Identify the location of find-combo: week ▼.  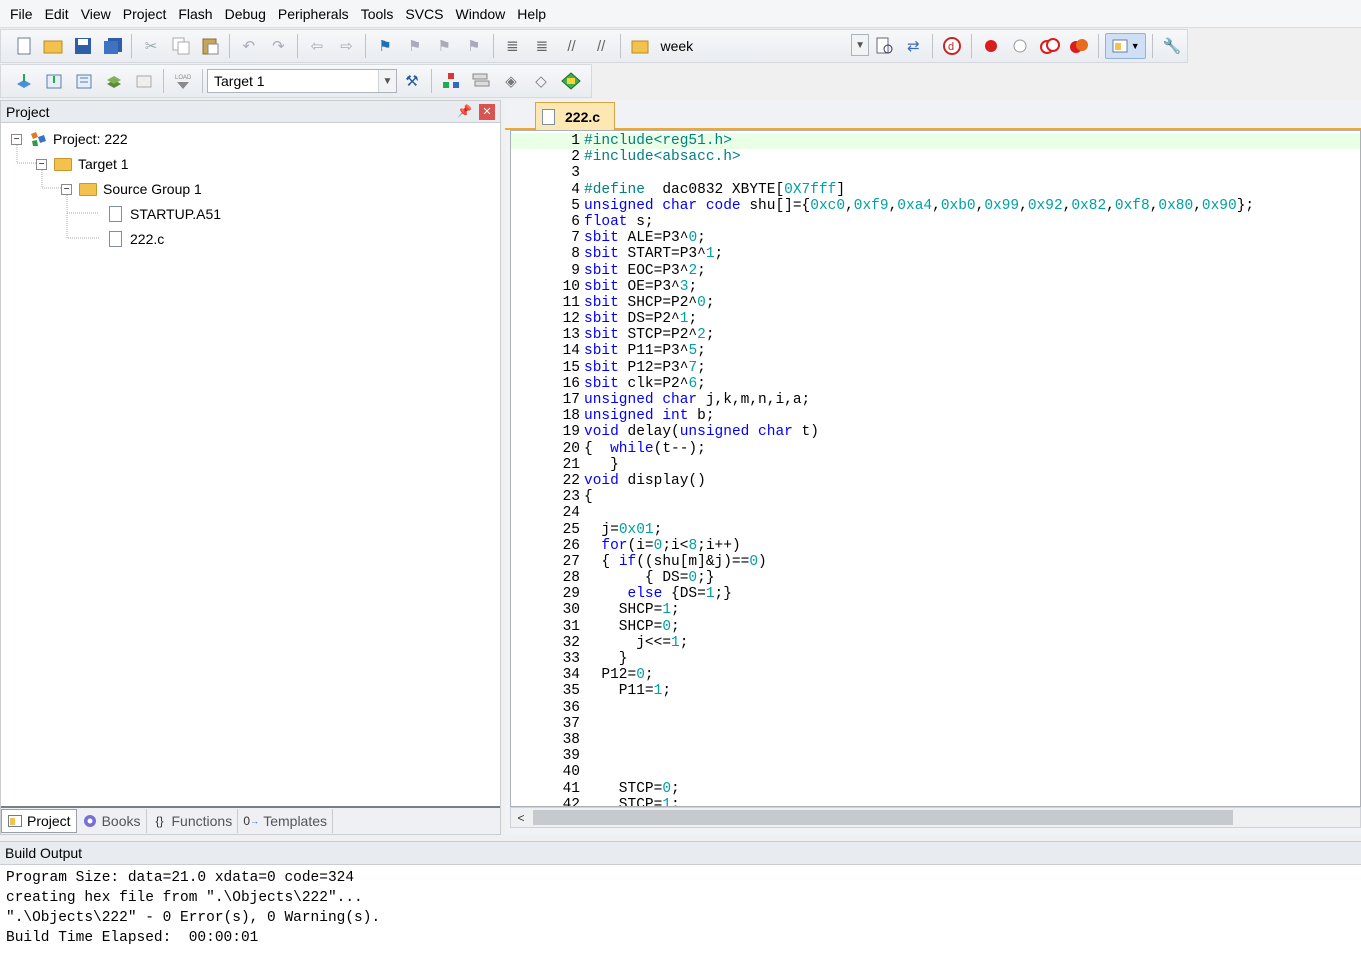
(762, 46).